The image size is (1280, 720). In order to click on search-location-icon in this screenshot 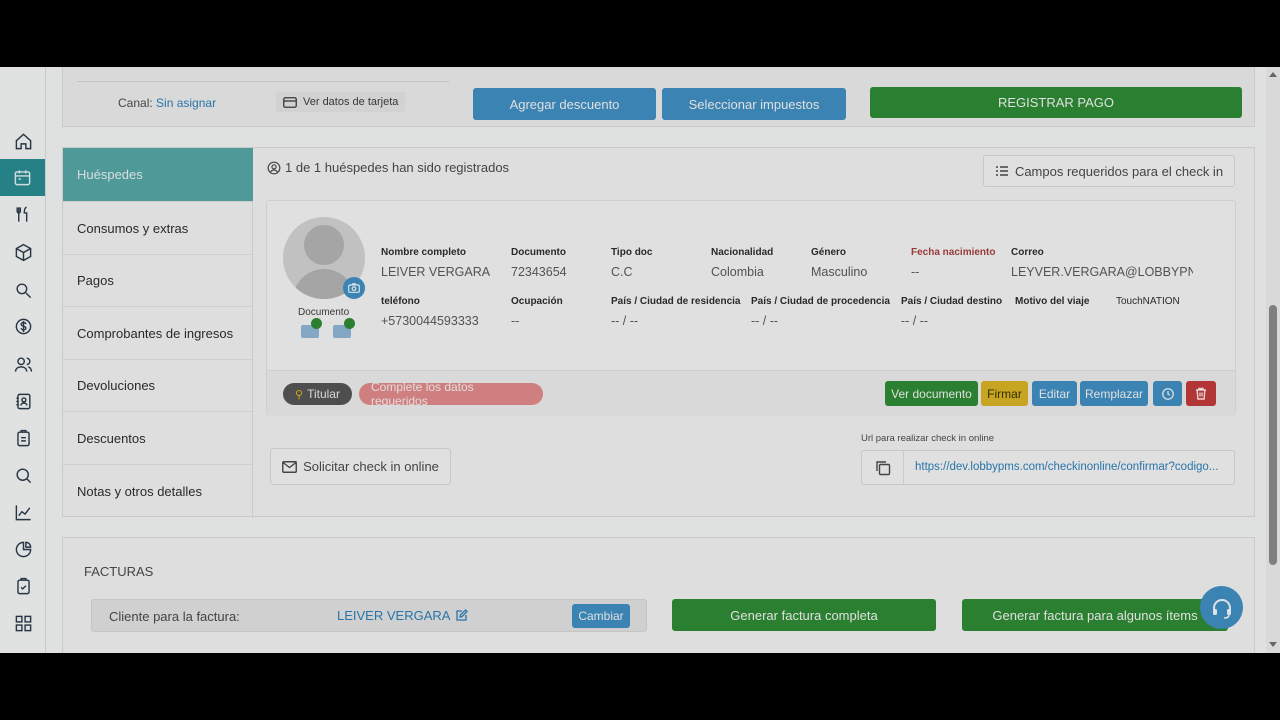, I will do `click(23, 290)`.